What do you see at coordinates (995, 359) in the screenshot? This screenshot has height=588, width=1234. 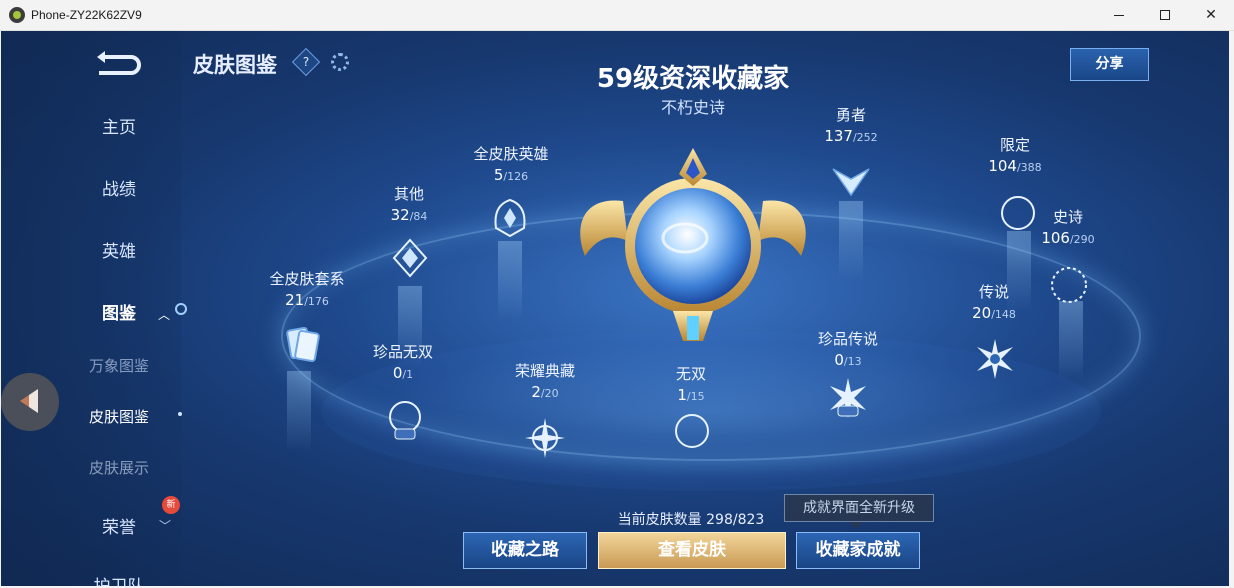 I see `sun-emblem-icon` at bounding box center [995, 359].